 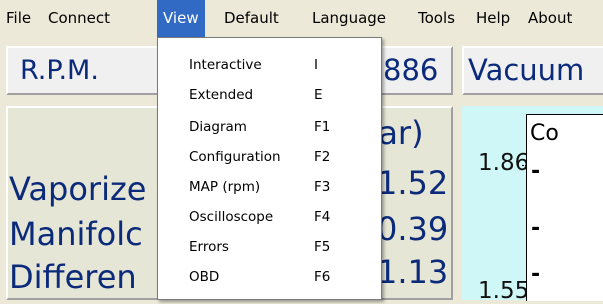 What do you see at coordinates (318, 95) in the screenshot?
I see `menu-item-shortcut: E` at bounding box center [318, 95].